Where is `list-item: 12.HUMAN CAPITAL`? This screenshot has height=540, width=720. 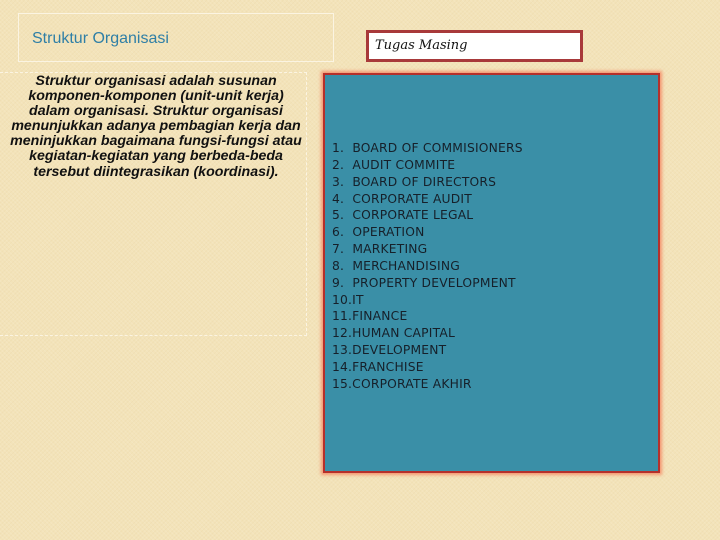 list-item: 12.HUMAN CAPITAL is located at coordinates (393, 333).